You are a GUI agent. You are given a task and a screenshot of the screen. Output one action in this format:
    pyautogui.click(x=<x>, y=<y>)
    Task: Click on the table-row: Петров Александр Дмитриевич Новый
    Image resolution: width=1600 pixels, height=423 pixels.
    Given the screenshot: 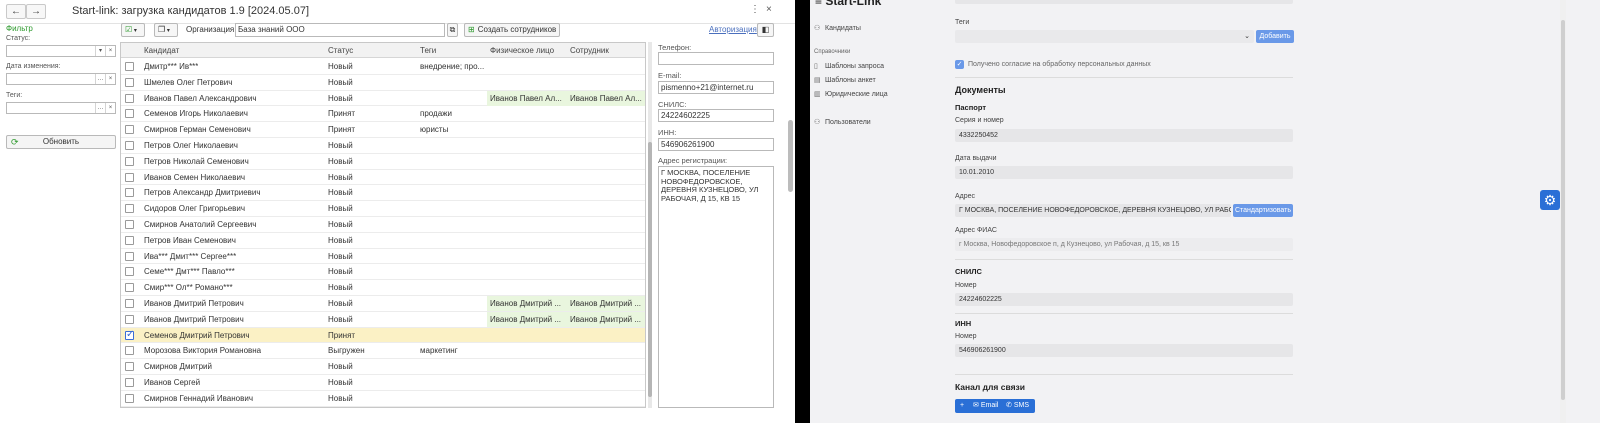 What is the action you would take?
    pyautogui.click(x=383, y=193)
    